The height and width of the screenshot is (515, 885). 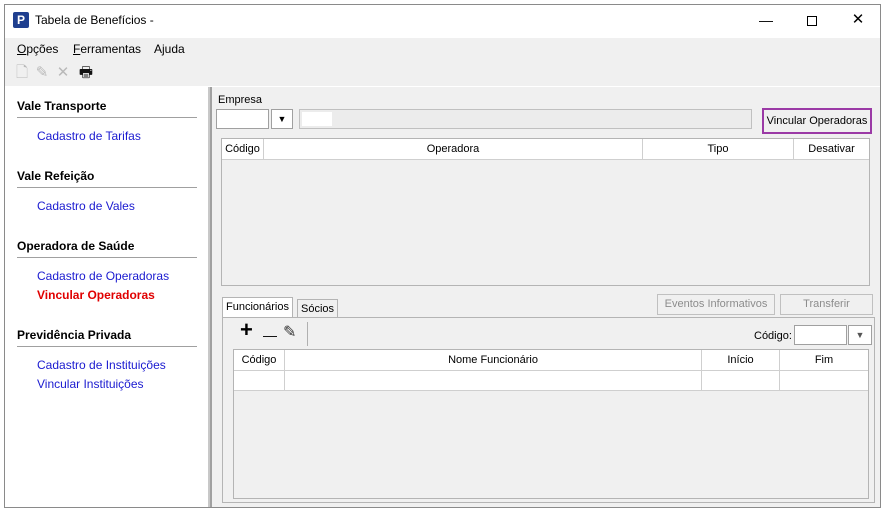 I want to click on column-header-fim: Fim, so click(x=824, y=360).